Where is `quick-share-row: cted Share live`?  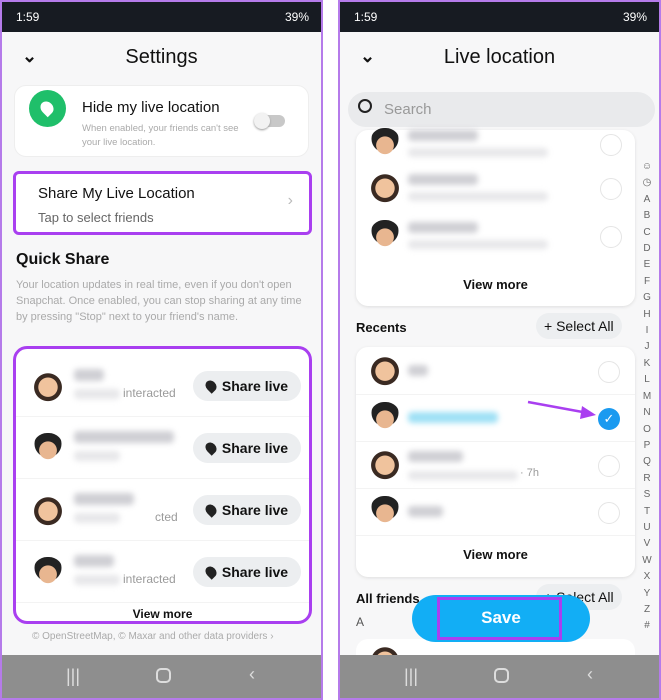 quick-share-row: cted Share live is located at coordinates (162, 512).